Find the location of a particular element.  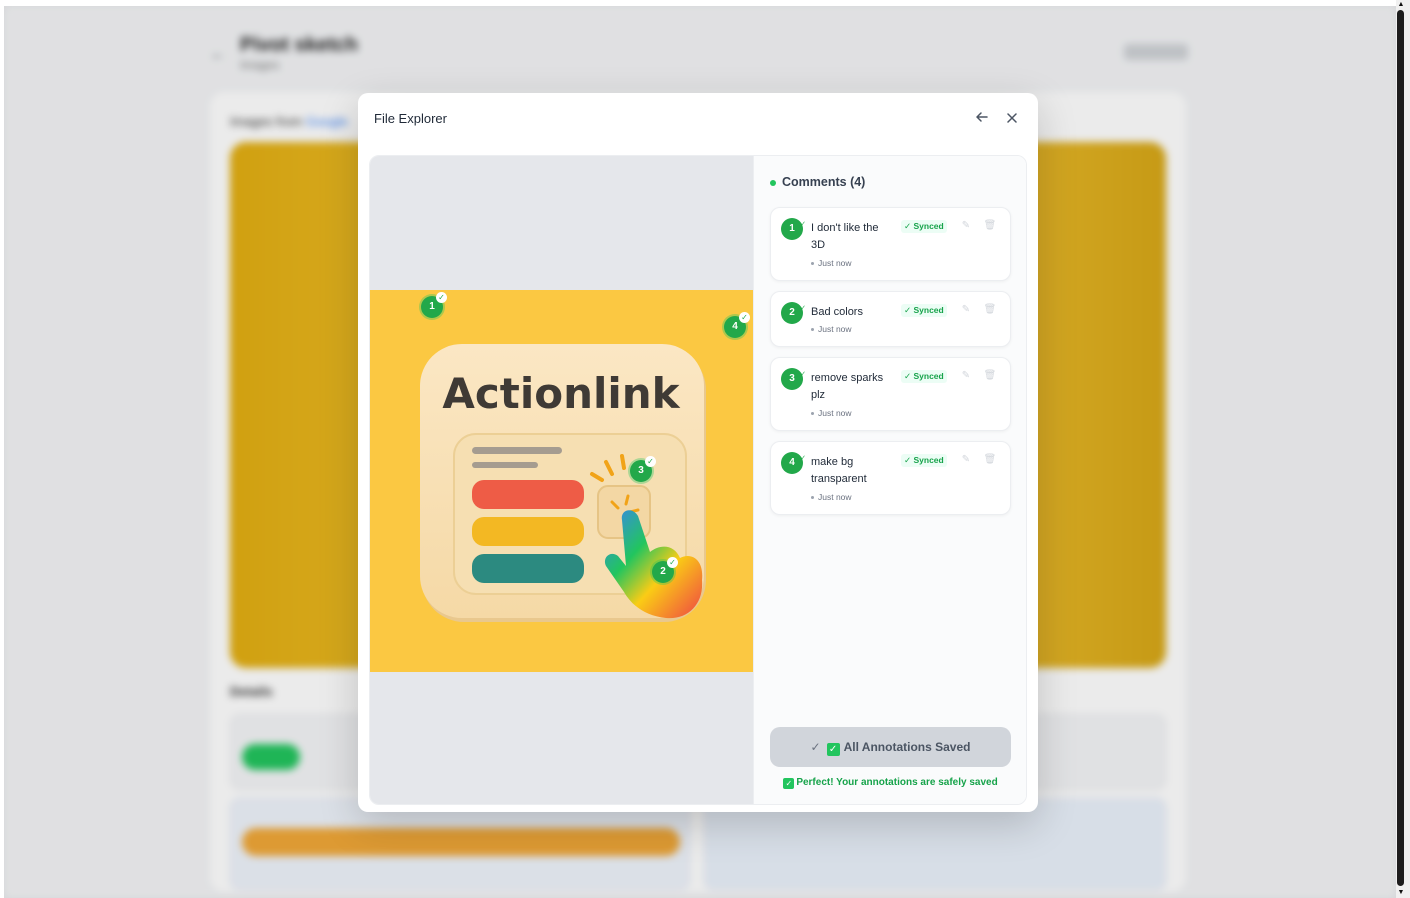

annotation-pin-3: 3 ✓ is located at coordinates (643, 469).